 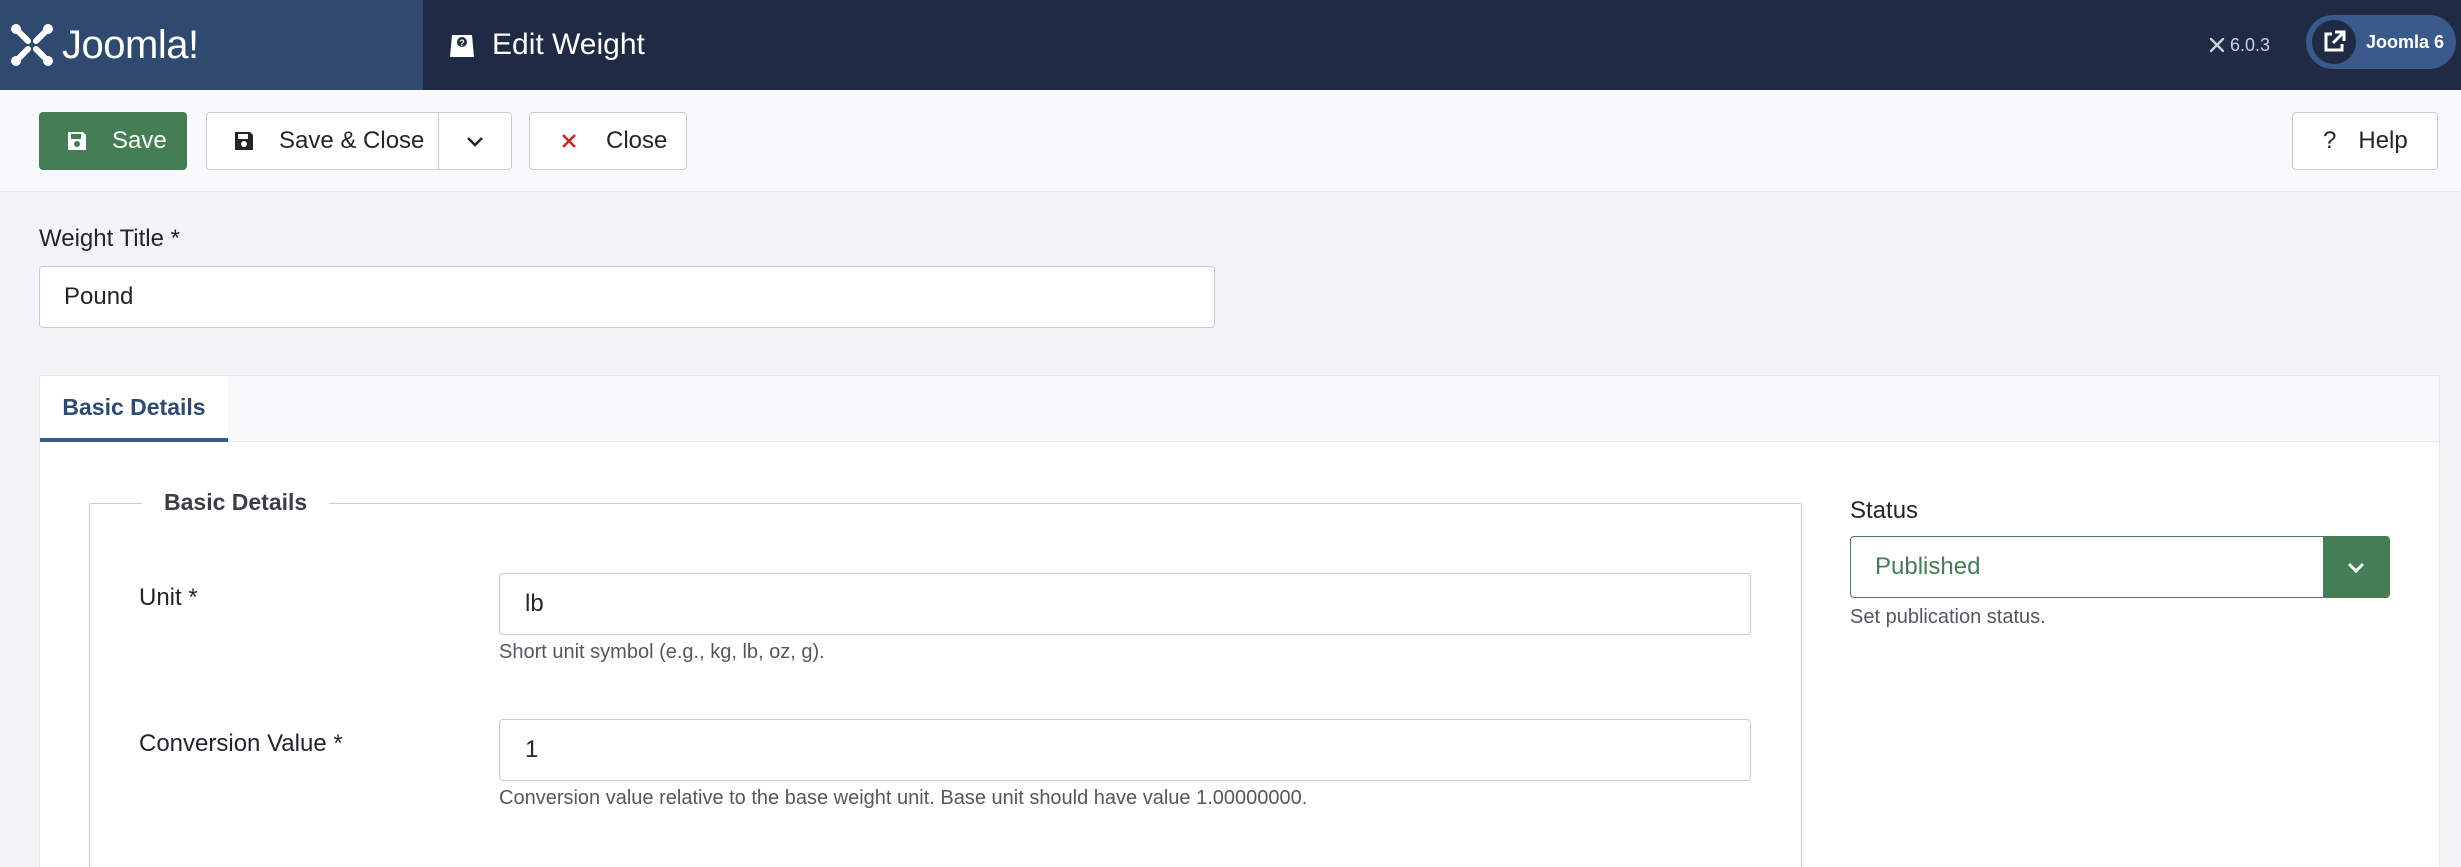 What do you see at coordinates (168, 597) in the screenshot?
I see `unit-label: Unit *` at bounding box center [168, 597].